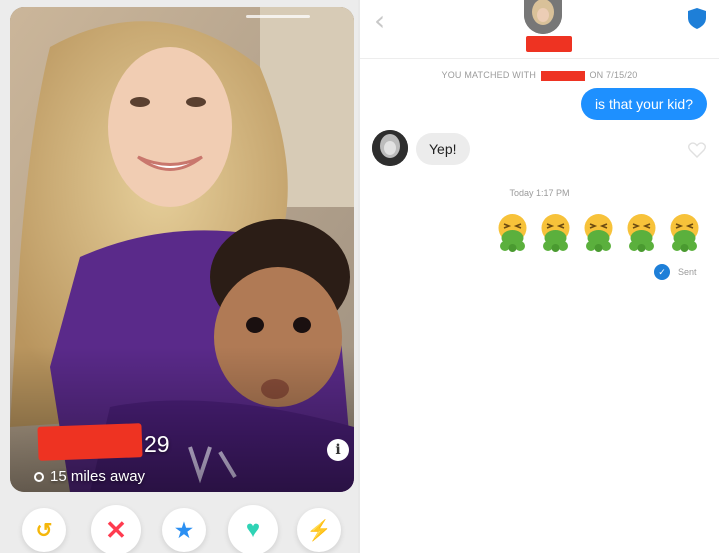 The width and height of the screenshot is (719, 553). I want to click on matched-prefix: YOU MATCHED WITH, so click(489, 75).